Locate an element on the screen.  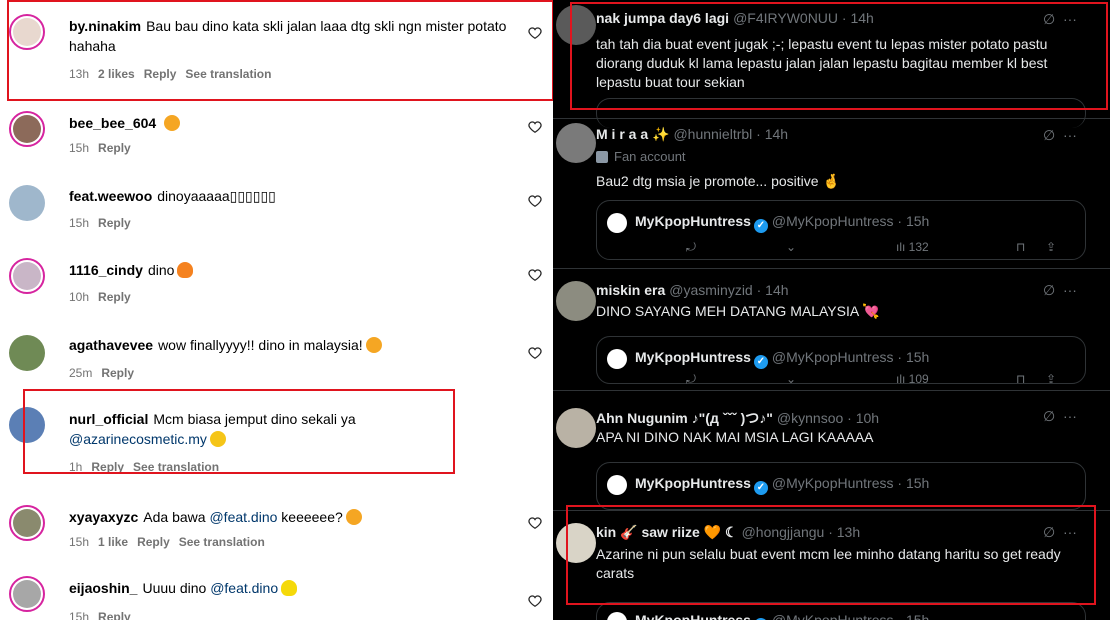
comment-username: 1116_cindy is located at coordinates (106, 270).